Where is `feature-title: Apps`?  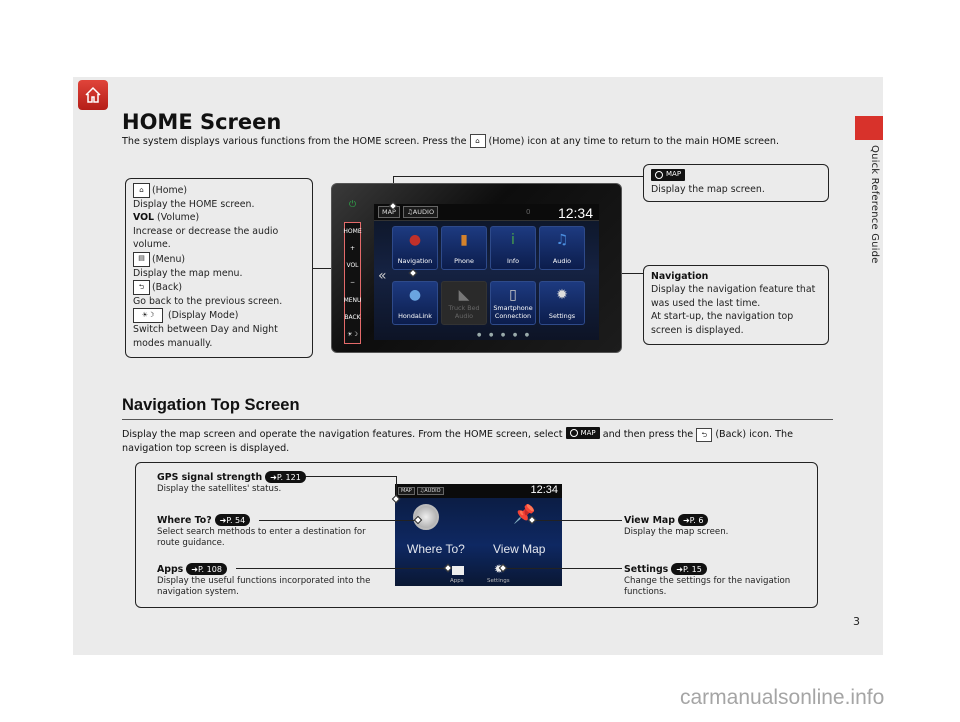 feature-title: Apps is located at coordinates (170, 569).